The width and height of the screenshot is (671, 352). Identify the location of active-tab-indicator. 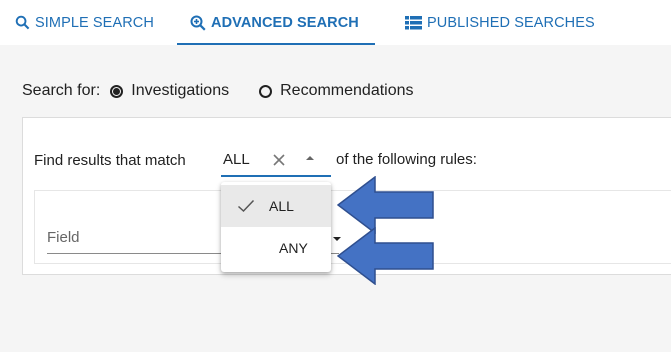
(276, 44).